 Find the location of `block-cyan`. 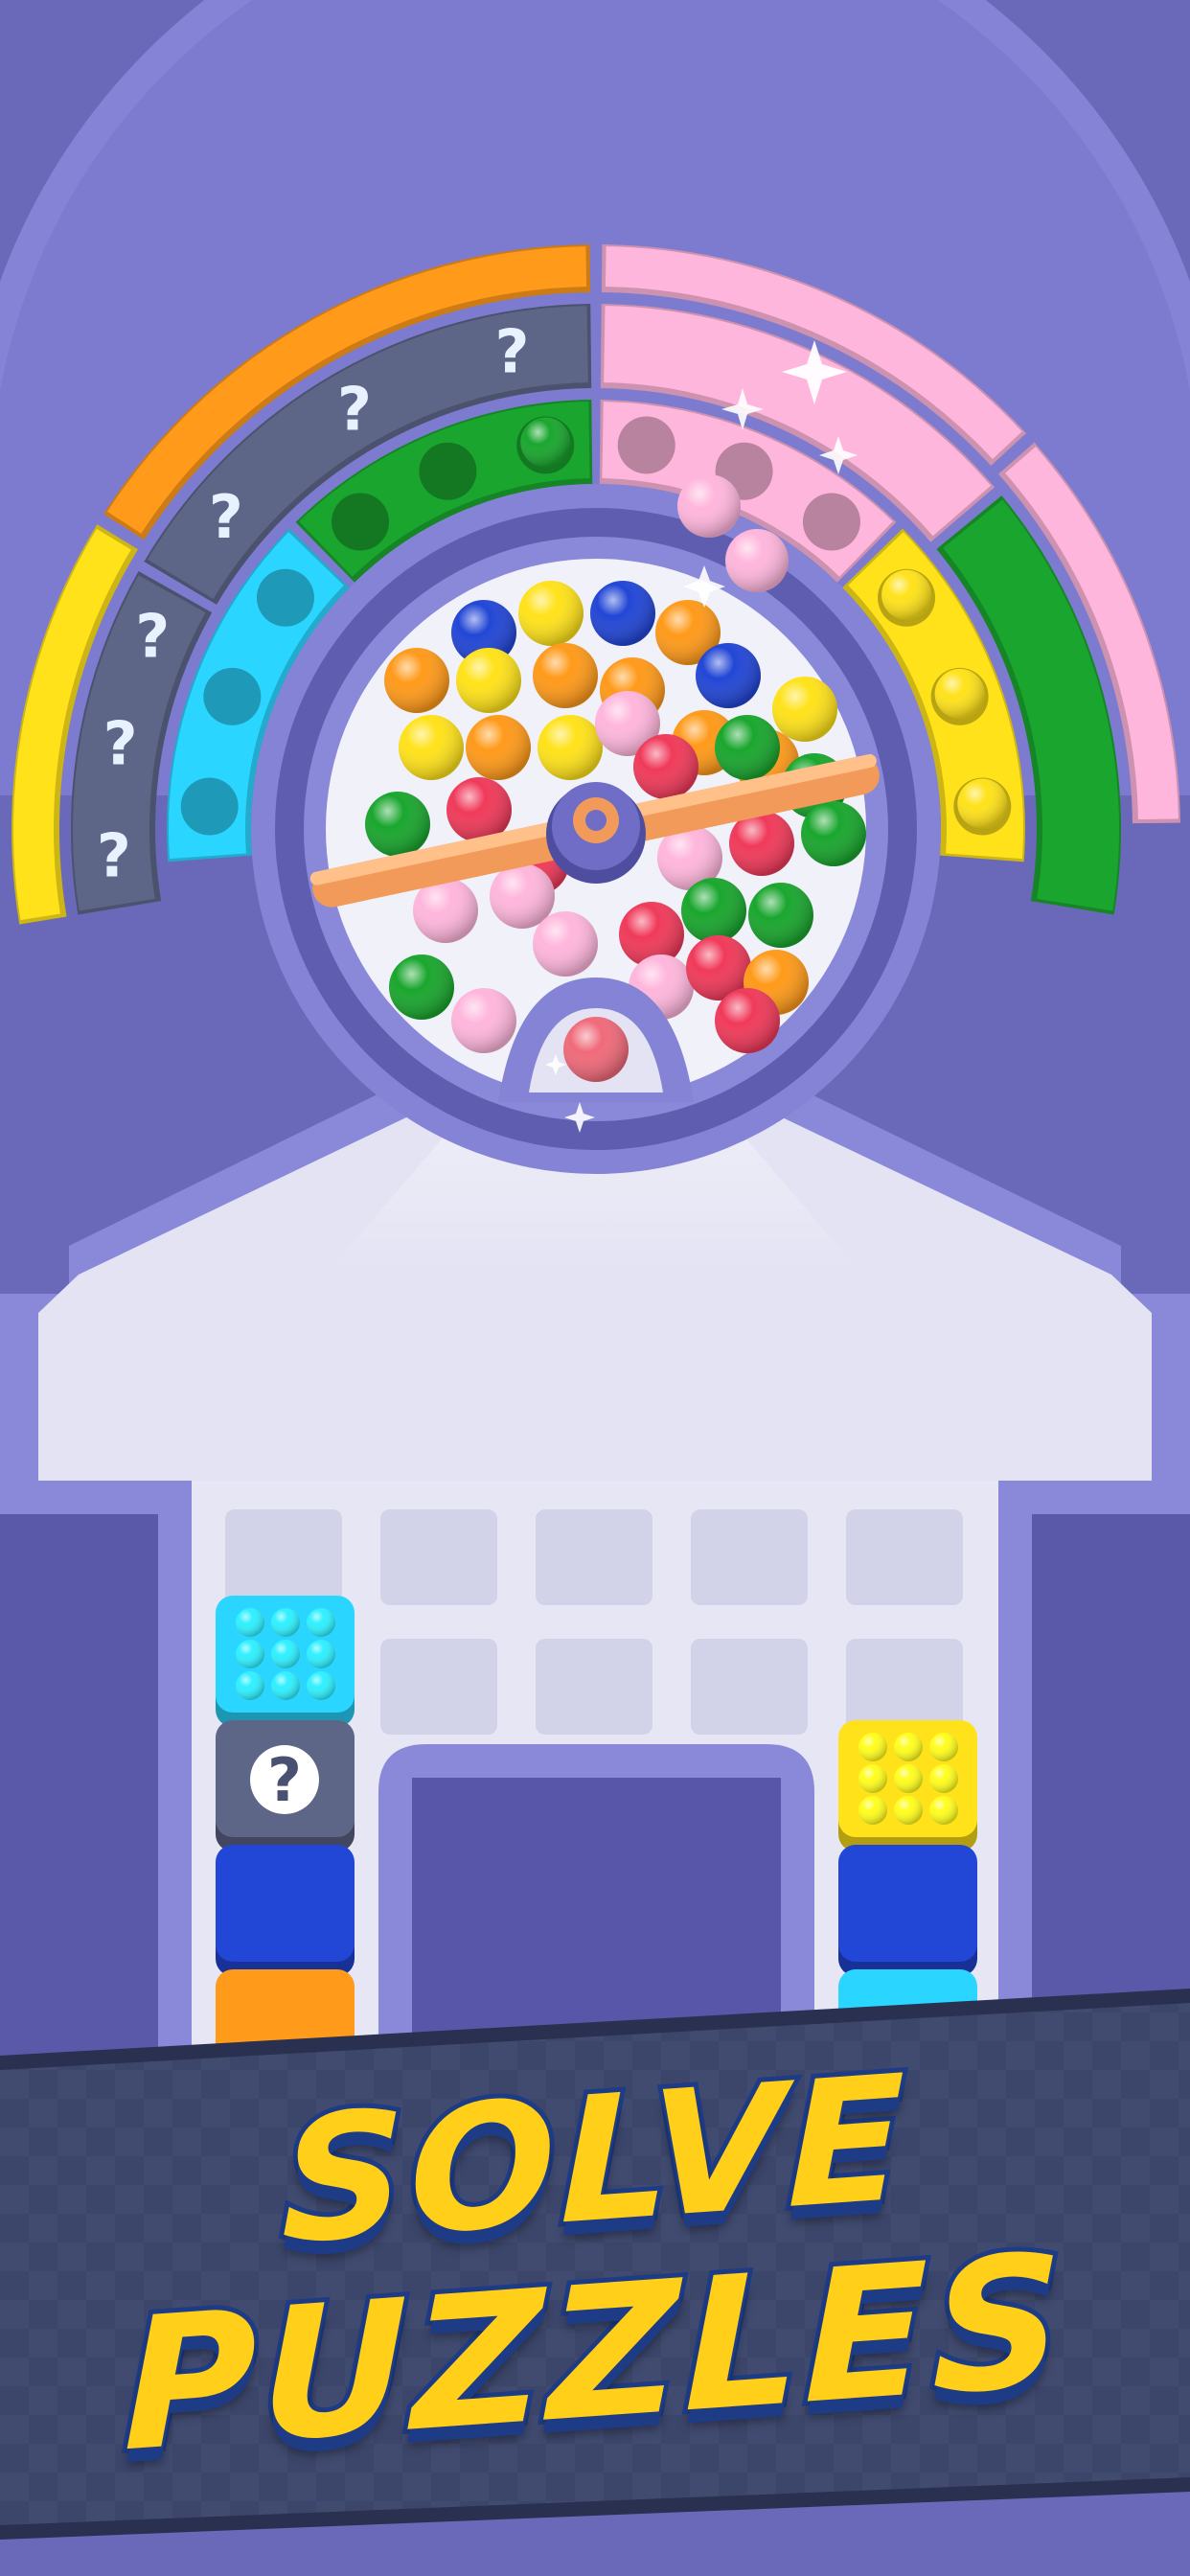

block-cyan is located at coordinates (286, 1661).